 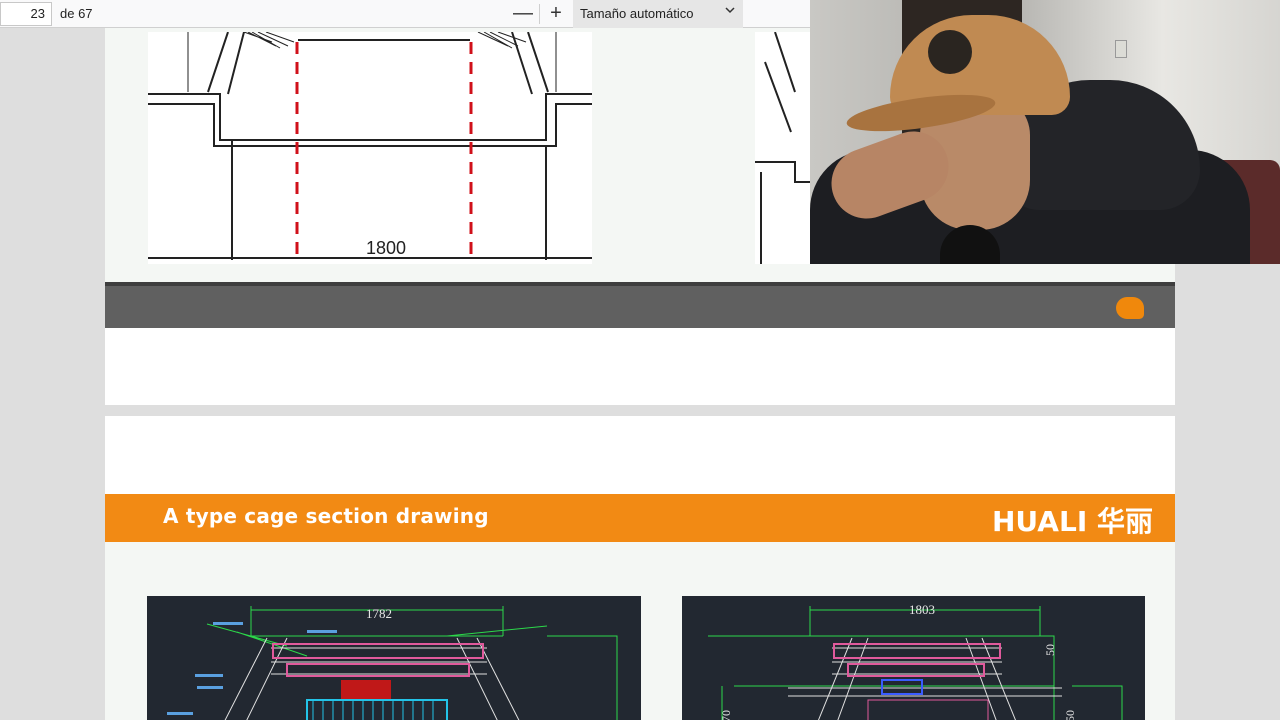 I want to click on cad-drawing-right: 1803 50 70 50, so click(x=913, y=658).